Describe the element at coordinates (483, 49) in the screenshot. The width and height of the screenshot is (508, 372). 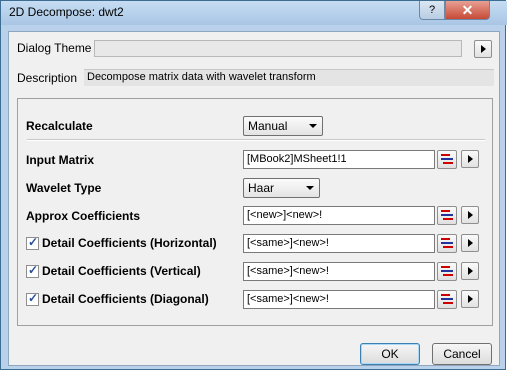
I see `dialog-theme-menu-button` at that location.